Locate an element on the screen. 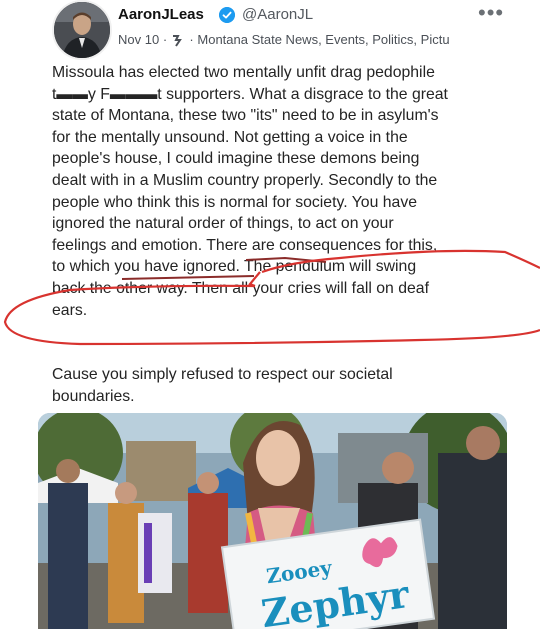  more-options-icon: ••• is located at coordinates (491, 13).